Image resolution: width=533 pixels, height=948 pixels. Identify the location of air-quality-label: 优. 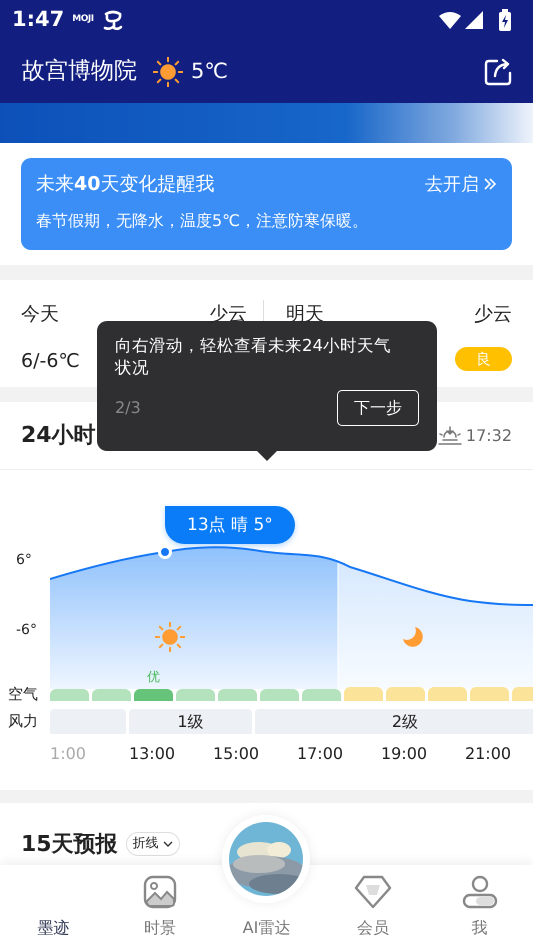
(153, 677).